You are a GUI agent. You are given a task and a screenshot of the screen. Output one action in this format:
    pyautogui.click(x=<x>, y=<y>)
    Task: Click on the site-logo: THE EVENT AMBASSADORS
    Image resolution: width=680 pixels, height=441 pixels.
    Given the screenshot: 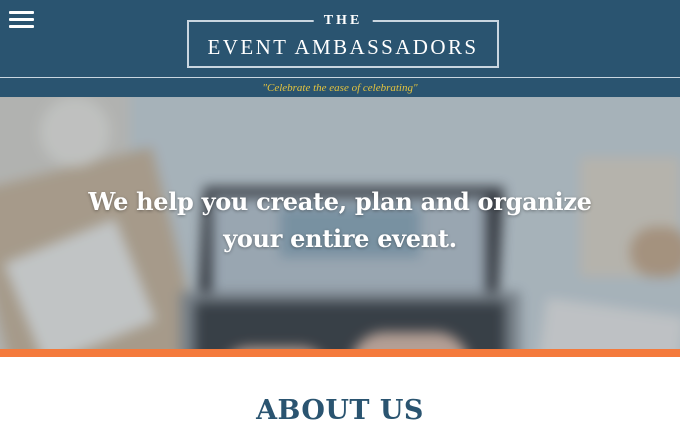 What is the action you would take?
    pyautogui.click(x=343, y=40)
    